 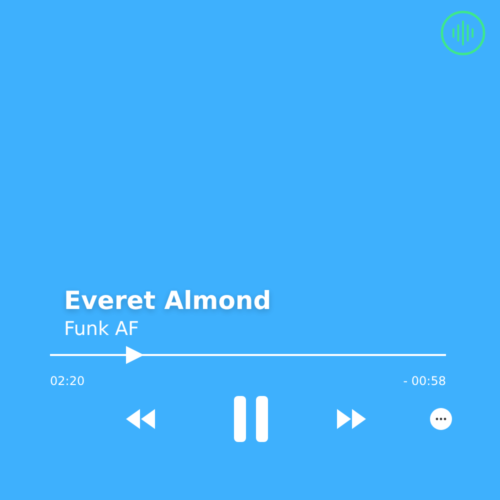 I want to click on elapsed-time: 02:20, so click(x=67, y=381).